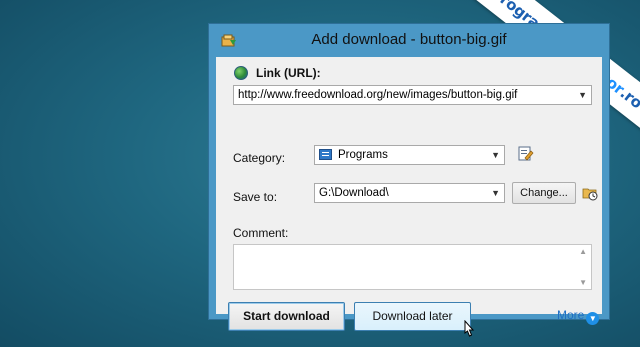  Describe the element at coordinates (228, 40) in the screenshot. I see `download-manager-icon` at that location.